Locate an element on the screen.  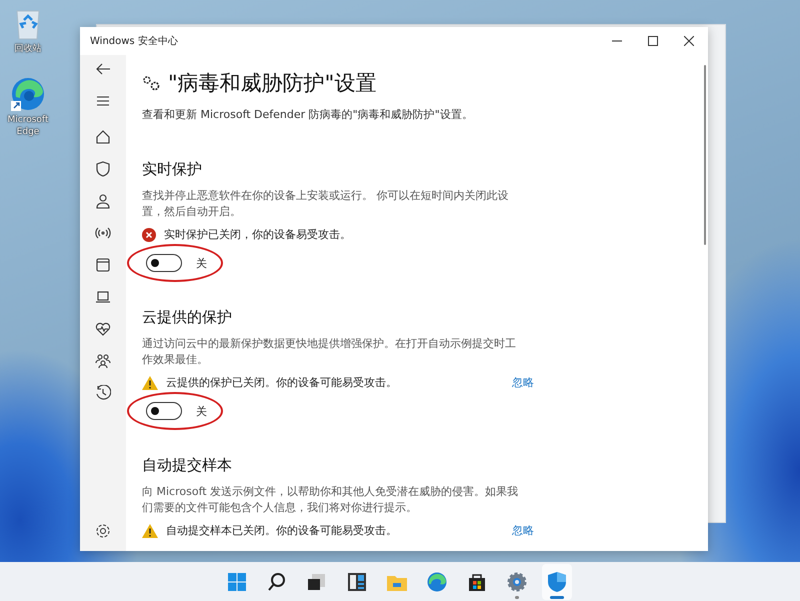
wireless-icon is located at coordinates (103, 233).